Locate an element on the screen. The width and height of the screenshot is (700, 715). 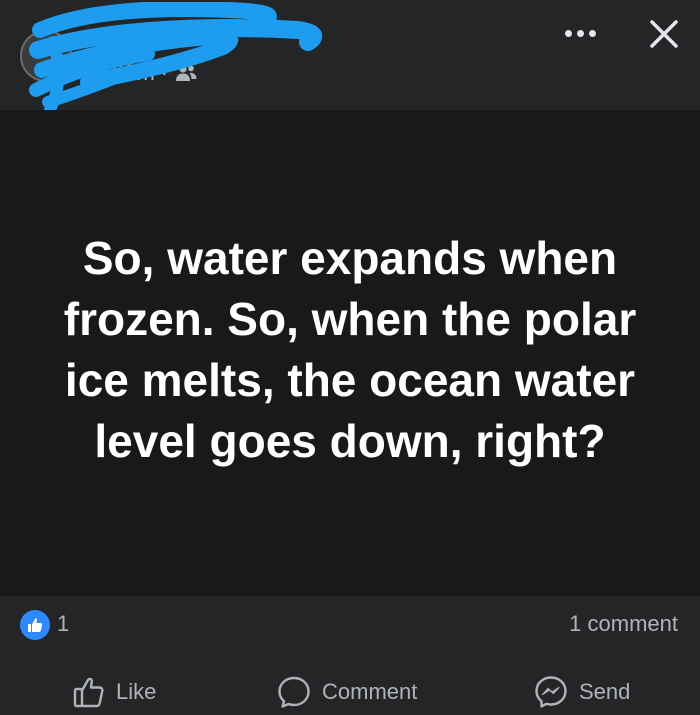
send-label: Send is located at coordinates (605, 691).